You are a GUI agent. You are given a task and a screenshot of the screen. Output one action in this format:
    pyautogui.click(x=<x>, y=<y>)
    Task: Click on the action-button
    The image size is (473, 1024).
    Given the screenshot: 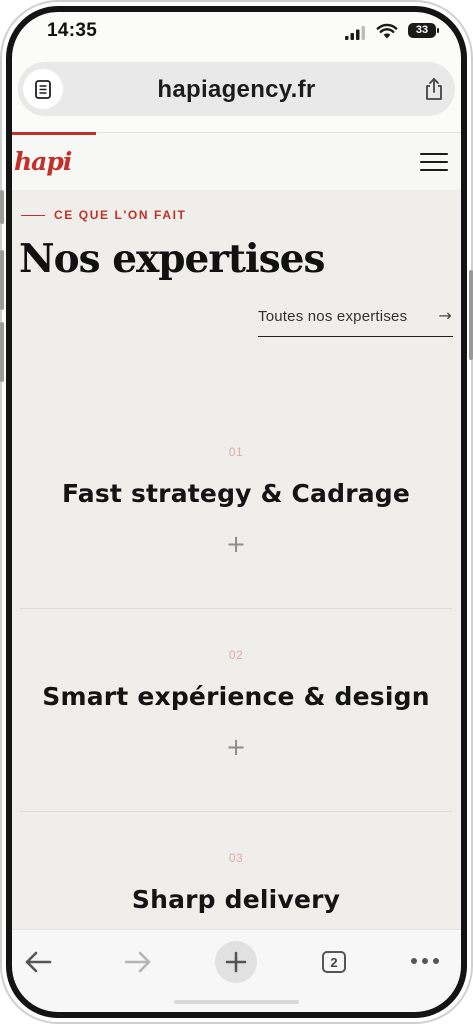 What is the action you would take?
    pyautogui.click(x=2, y=207)
    